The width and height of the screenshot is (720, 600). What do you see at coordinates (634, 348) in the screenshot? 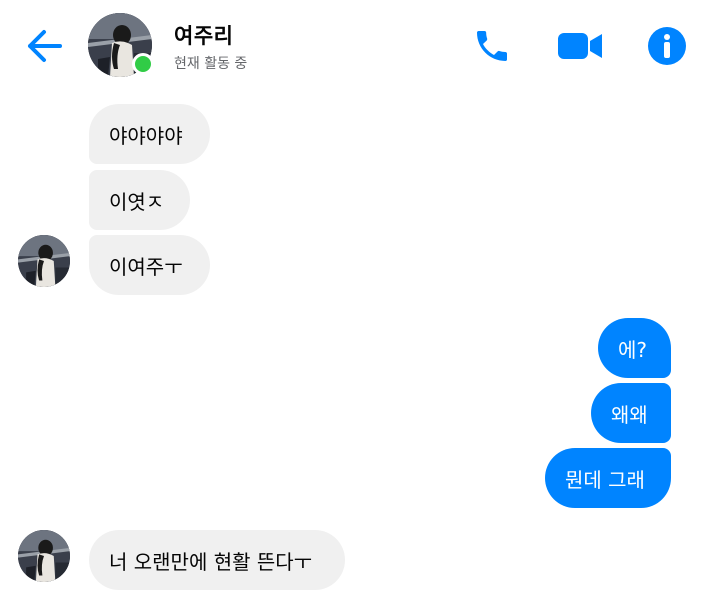
I see `message-bubble-sent: 에?` at bounding box center [634, 348].